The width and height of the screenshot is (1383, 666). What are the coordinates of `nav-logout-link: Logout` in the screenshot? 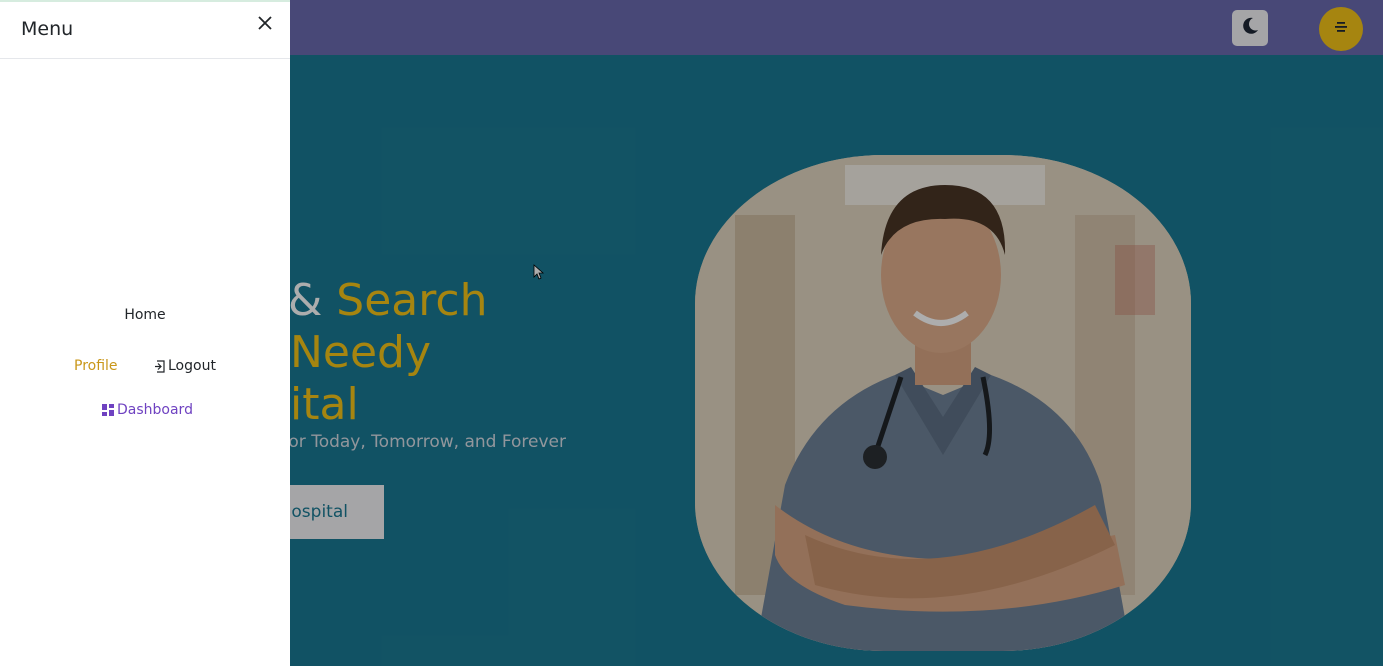 It's located at (185, 366).